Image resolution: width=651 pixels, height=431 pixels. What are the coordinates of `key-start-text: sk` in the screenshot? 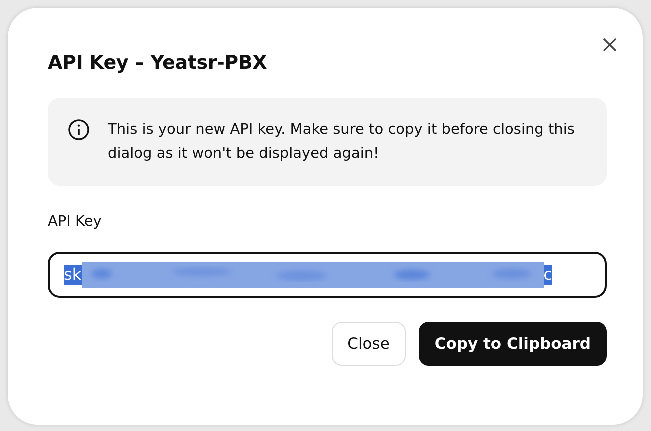 It's located at (73, 275).